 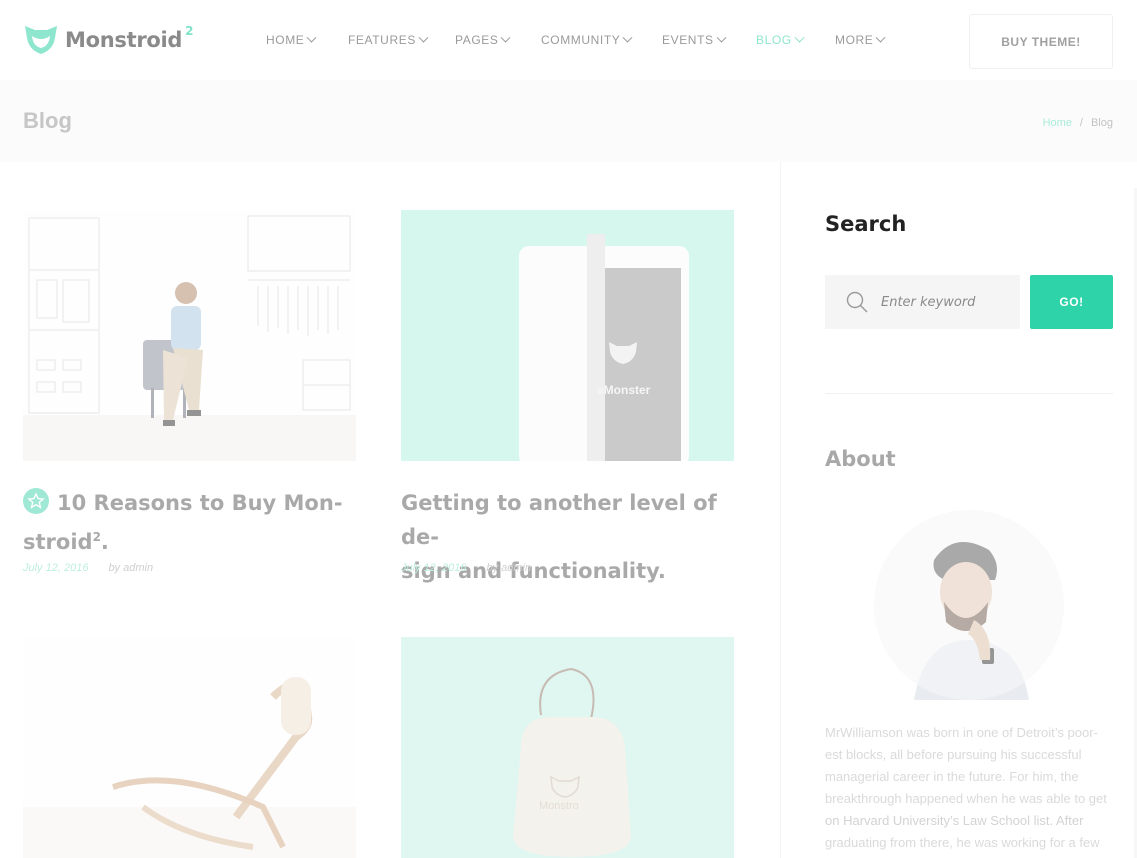 I want to click on search-box, so click(x=922, y=302).